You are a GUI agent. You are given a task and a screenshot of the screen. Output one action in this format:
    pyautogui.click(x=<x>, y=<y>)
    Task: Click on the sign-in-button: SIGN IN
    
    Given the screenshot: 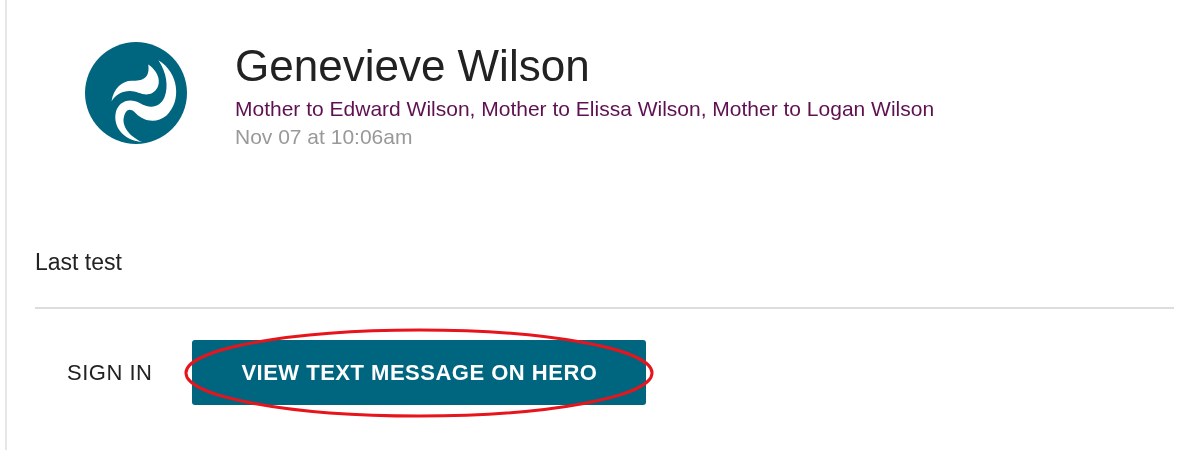 What is the action you would take?
    pyautogui.click(x=108, y=372)
    